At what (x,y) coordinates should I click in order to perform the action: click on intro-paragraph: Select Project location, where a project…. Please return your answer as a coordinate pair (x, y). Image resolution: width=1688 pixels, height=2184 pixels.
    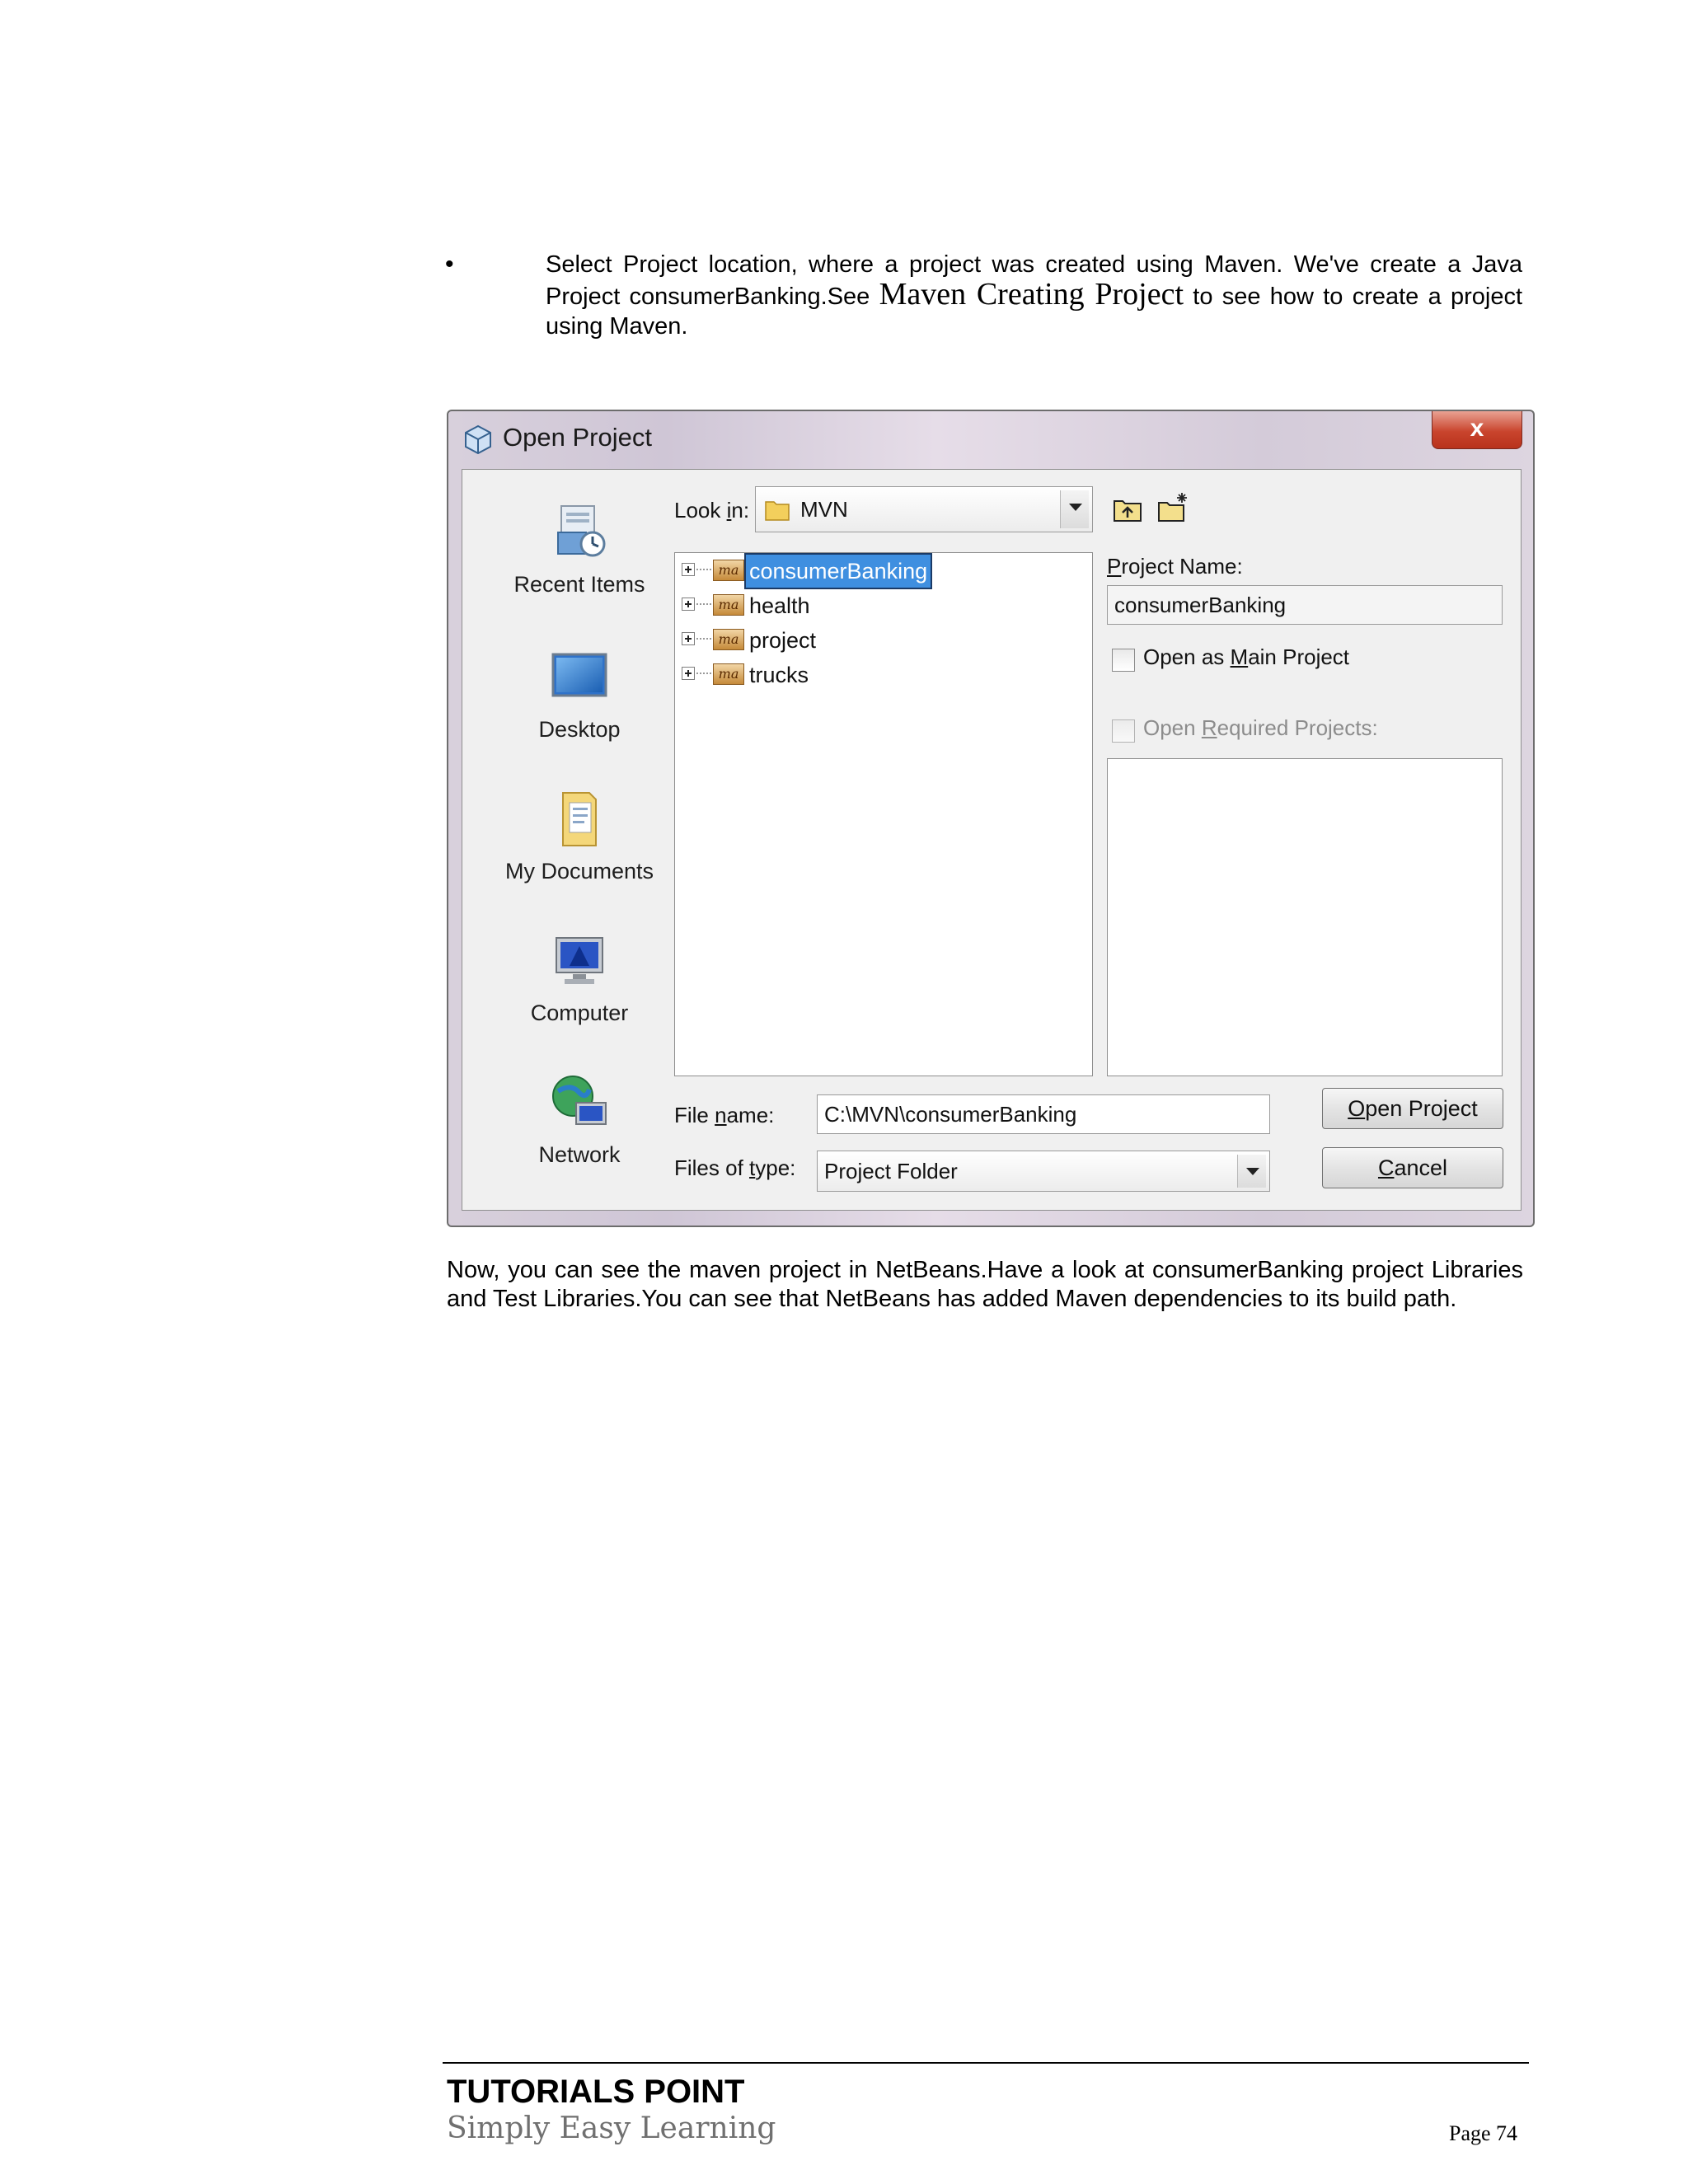
    Looking at the image, I should click on (1034, 295).